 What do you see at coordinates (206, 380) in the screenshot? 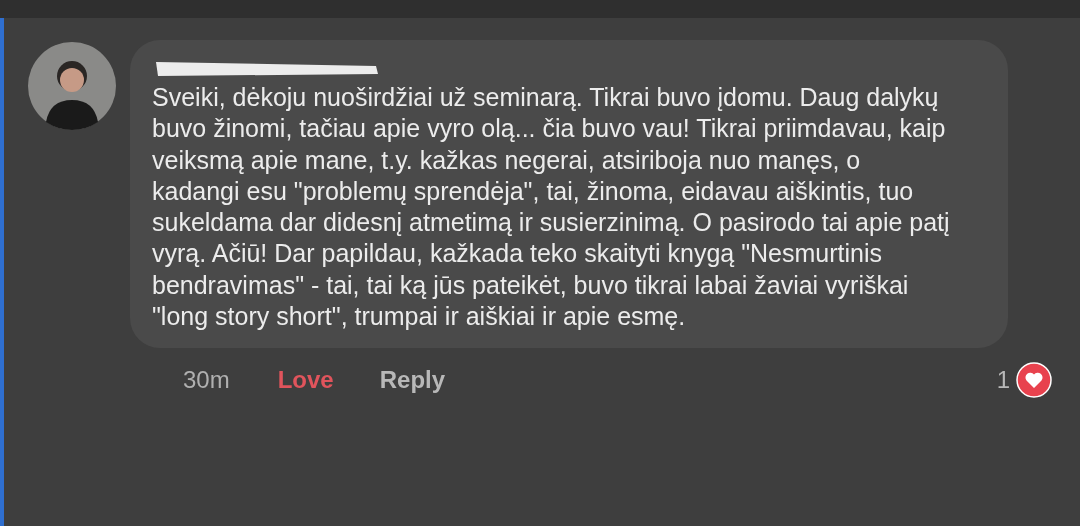
I see `comment-time: 30m` at bounding box center [206, 380].